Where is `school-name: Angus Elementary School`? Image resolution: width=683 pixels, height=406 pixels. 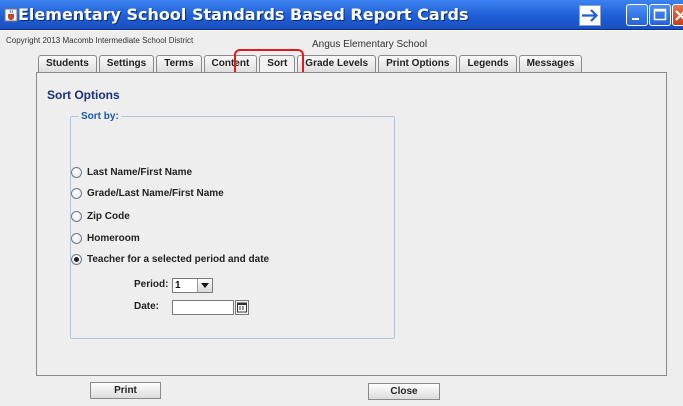
school-name: Angus Elementary School is located at coordinates (370, 44).